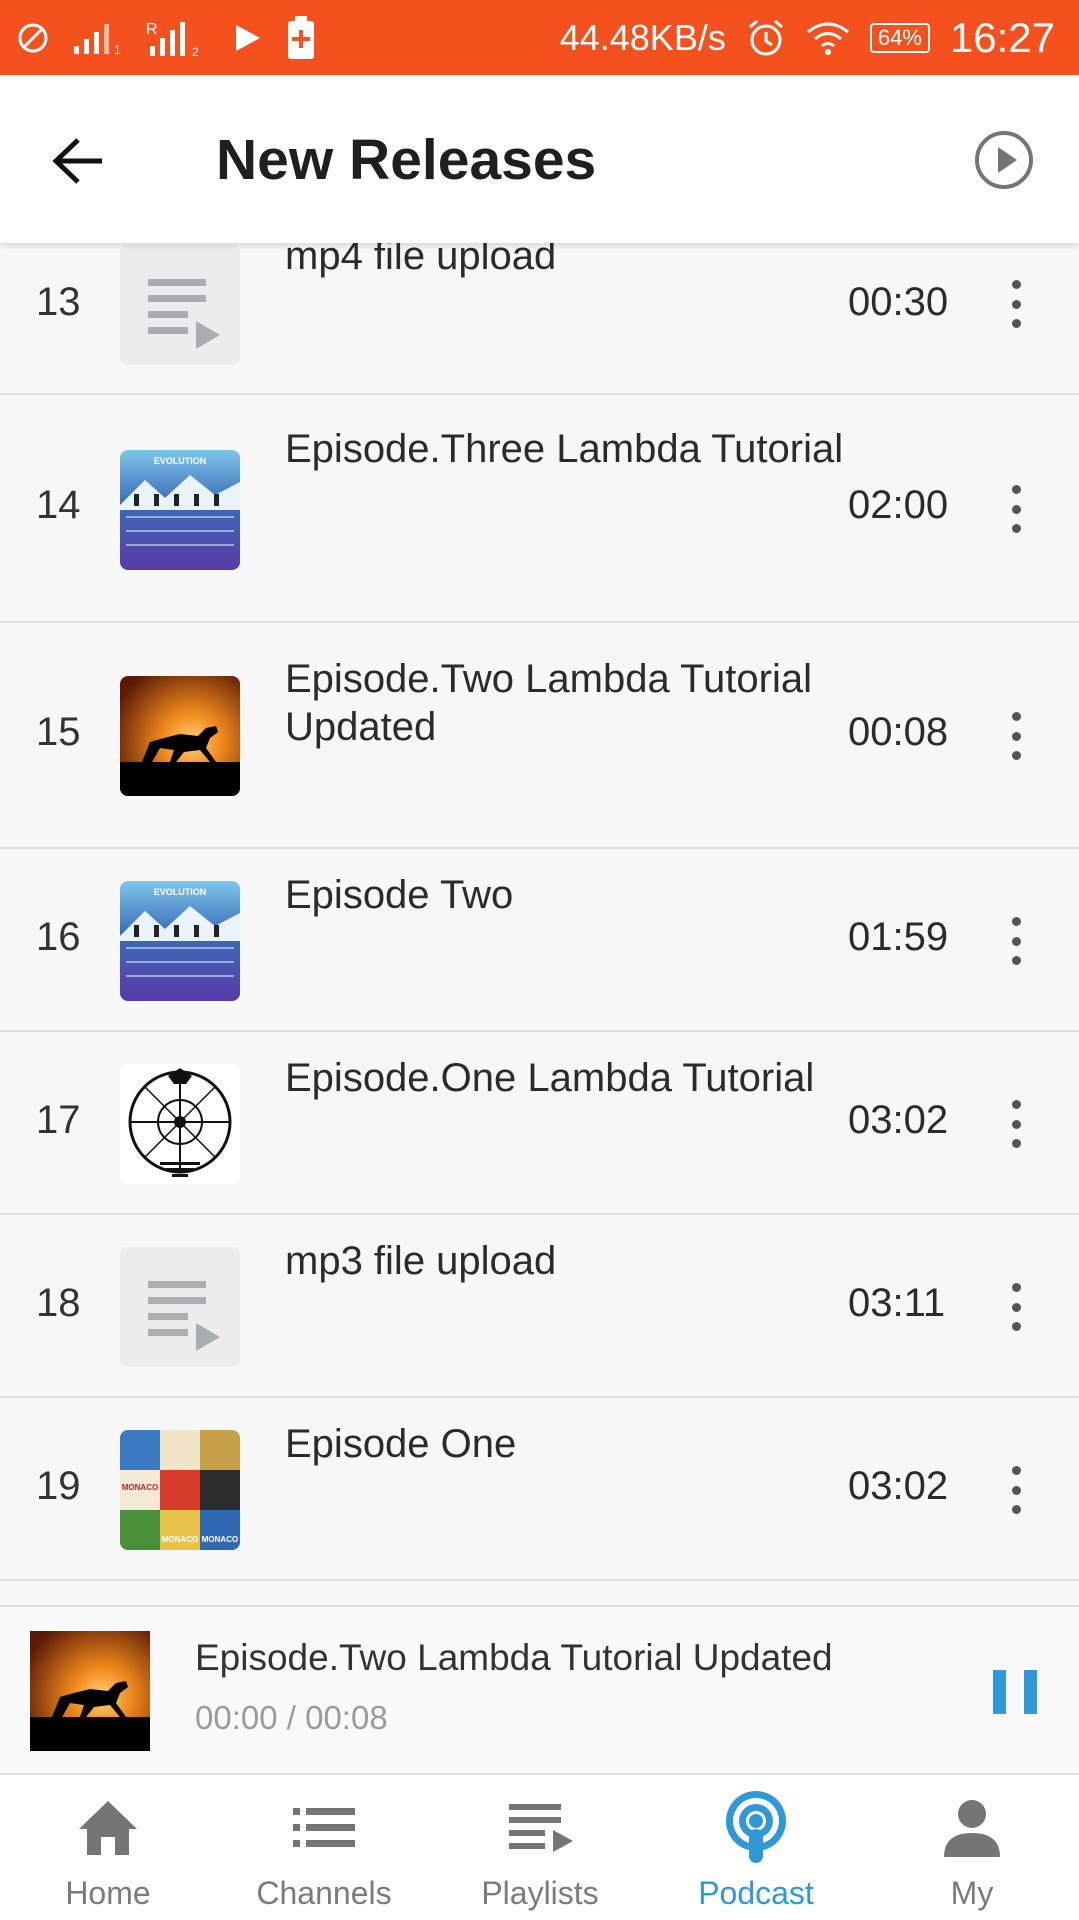 The width and height of the screenshot is (1079, 1920). I want to click on nav-label: Channels, so click(324, 1893).